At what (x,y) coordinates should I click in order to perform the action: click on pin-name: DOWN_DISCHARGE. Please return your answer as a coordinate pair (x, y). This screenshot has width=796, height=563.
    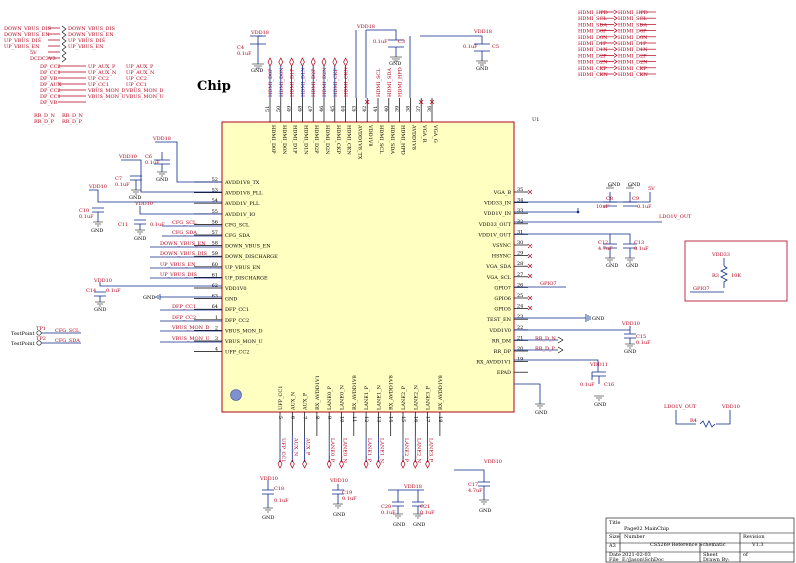
    Looking at the image, I should click on (251, 257).